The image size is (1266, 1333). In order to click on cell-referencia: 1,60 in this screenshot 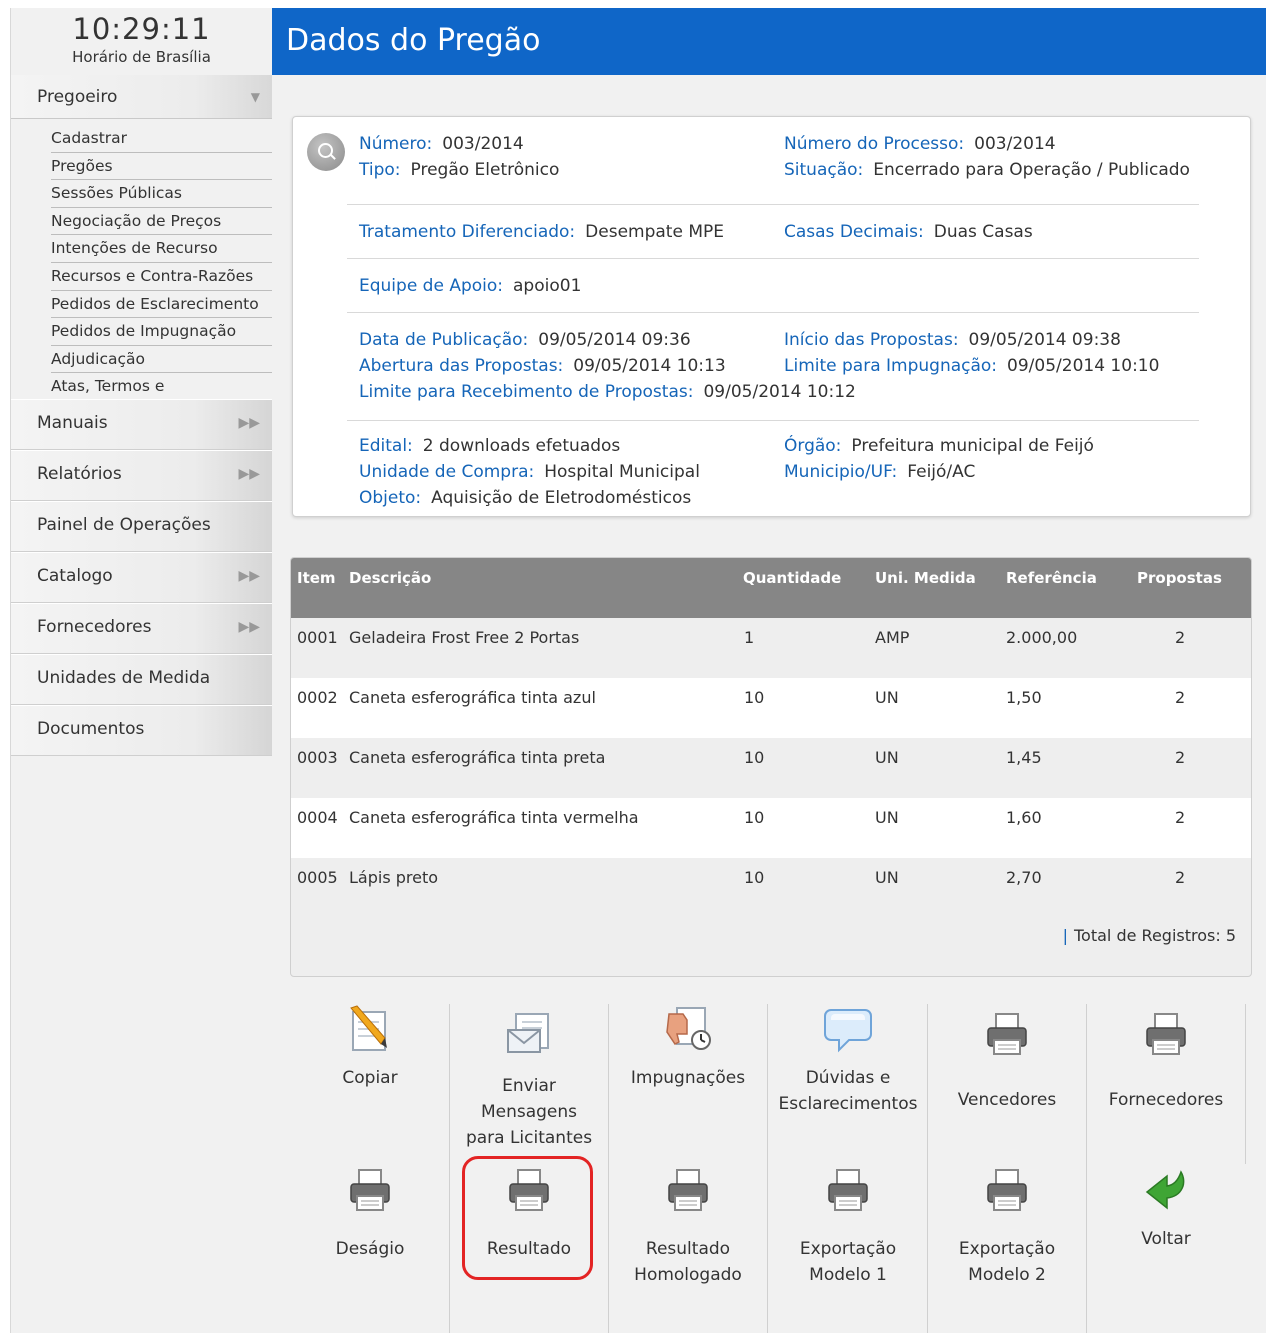, I will do `click(1024, 817)`.